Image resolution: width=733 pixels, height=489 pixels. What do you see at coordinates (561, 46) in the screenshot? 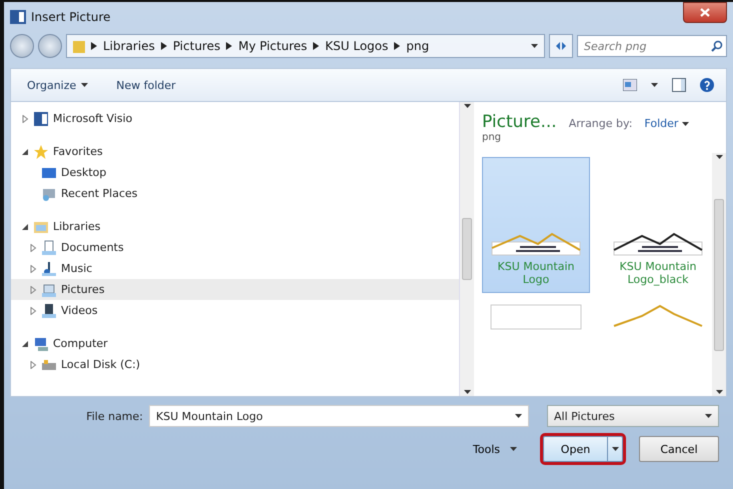
I see `refresh-button` at bounding box center [561, 46].